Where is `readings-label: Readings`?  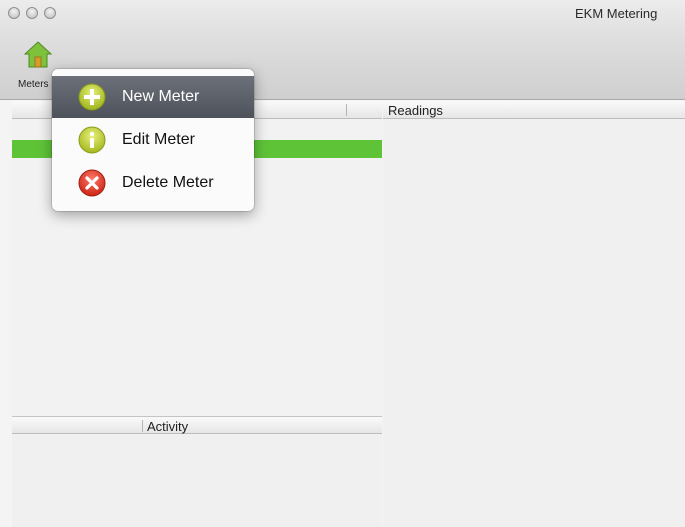 readings-label: Readings is located at coordinates (415, 110).